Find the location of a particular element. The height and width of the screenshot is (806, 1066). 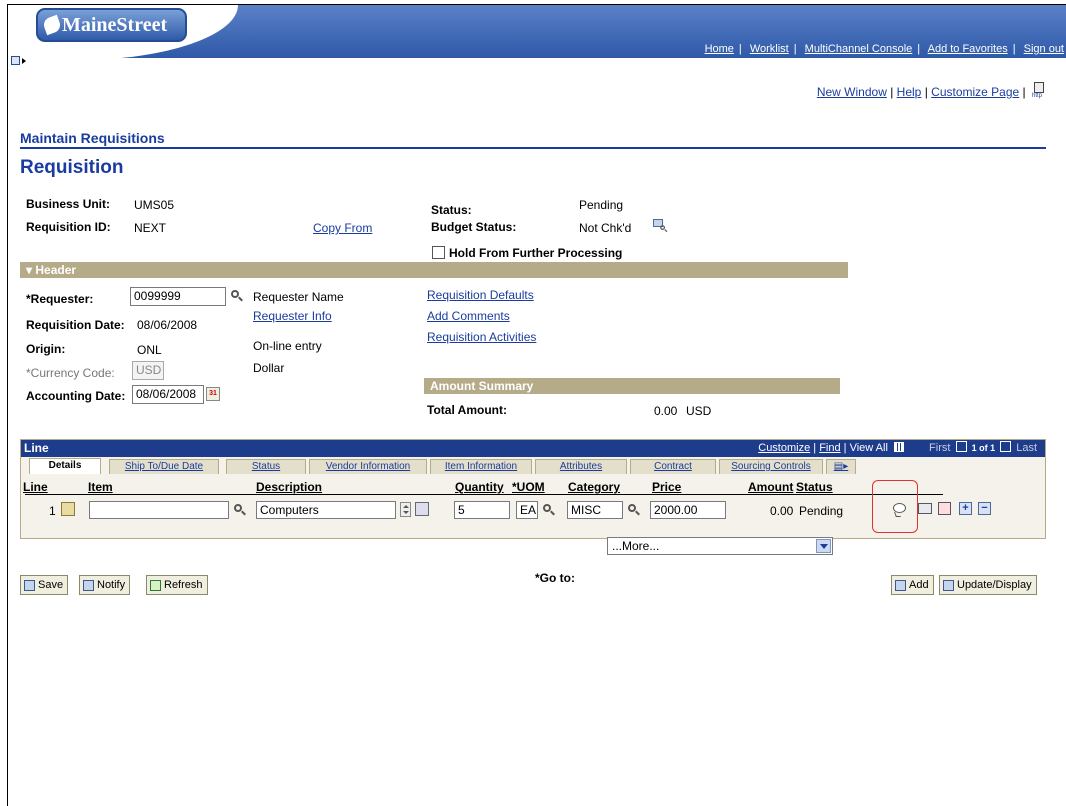

save-button: Save is located at coordinates (44, 585).